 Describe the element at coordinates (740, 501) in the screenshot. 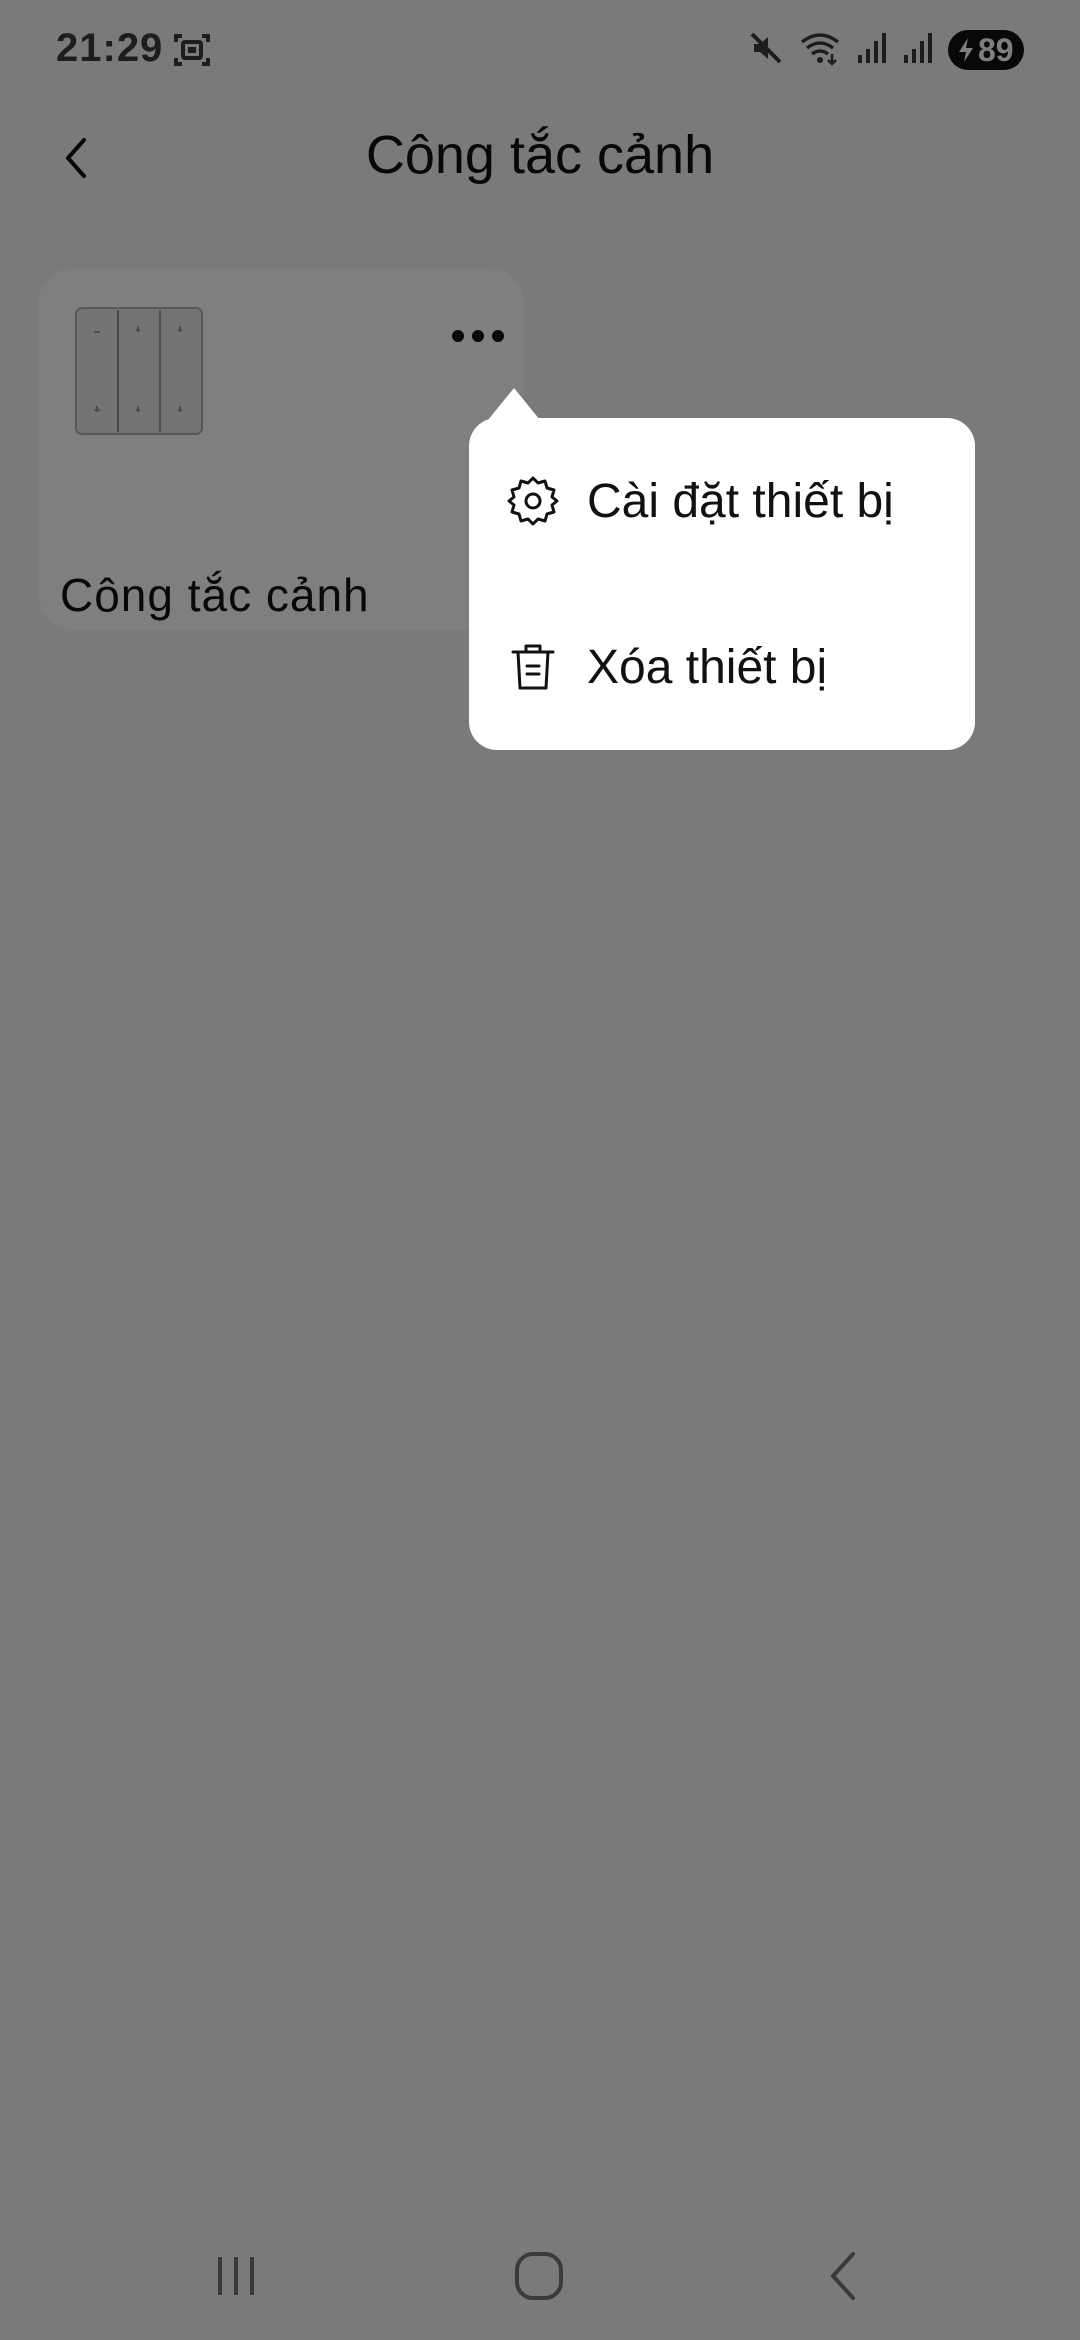

I see `menu-item-label: Cài đặt thiết bị` at that location.